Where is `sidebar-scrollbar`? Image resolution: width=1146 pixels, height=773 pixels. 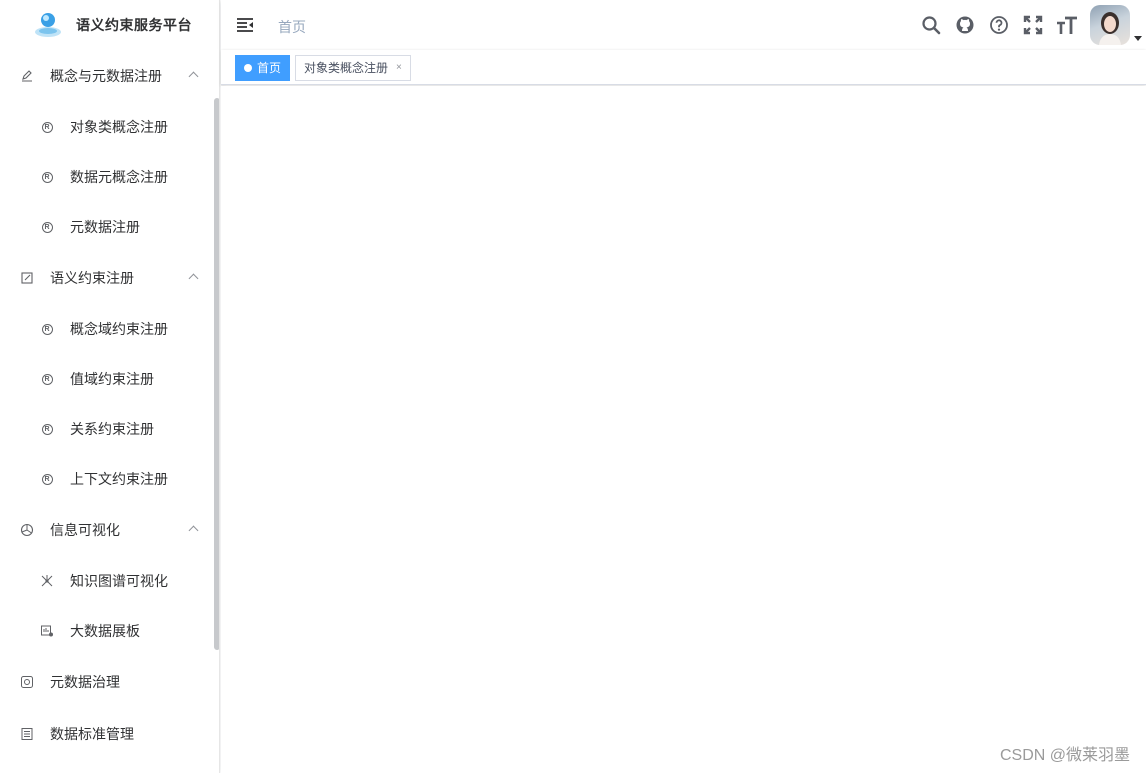 sidebar-scrollbar is located at coordinates (216, 374).